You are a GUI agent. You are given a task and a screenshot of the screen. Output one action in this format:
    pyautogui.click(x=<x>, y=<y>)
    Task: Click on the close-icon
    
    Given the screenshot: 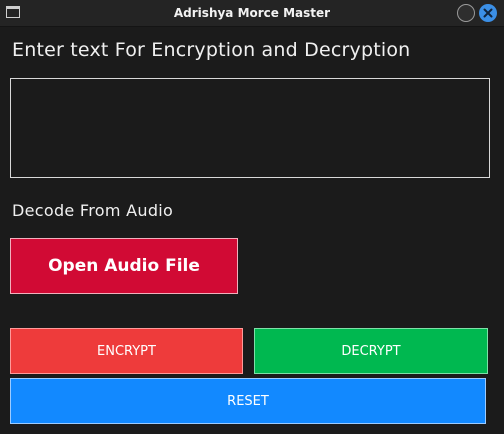 What is the action you would take?
    pyautogui.click(x=488, y=13)
    